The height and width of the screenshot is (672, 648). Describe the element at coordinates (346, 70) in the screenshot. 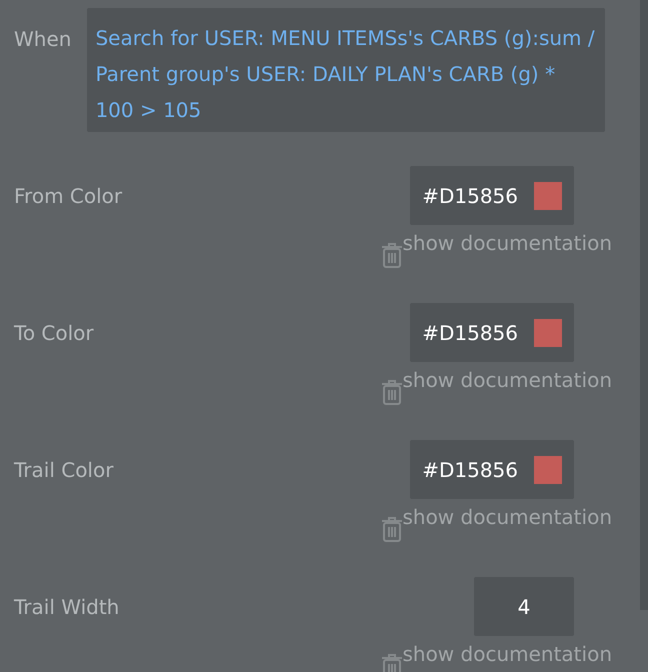

I see `expression-field: Search for USER: MENU ITEMSs's CARBS (g):sum / Parent group's USER: DAILY PLAN's CARB (g) * 100 > 105` at that location.